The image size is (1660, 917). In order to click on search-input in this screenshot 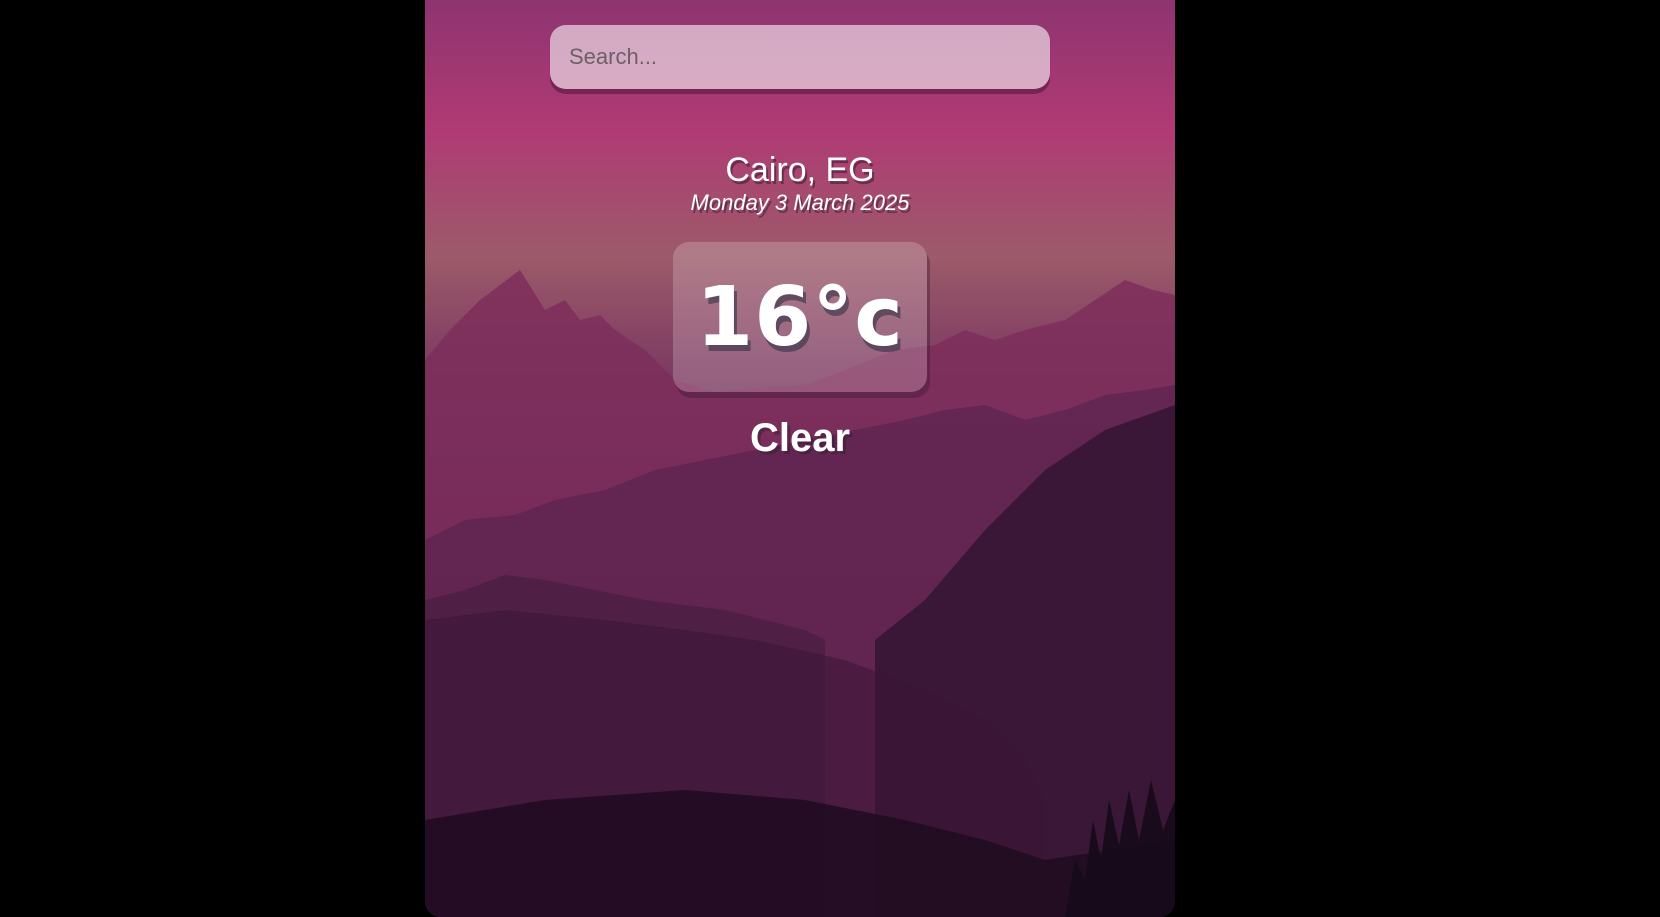, I will do `click(800, 57)`.